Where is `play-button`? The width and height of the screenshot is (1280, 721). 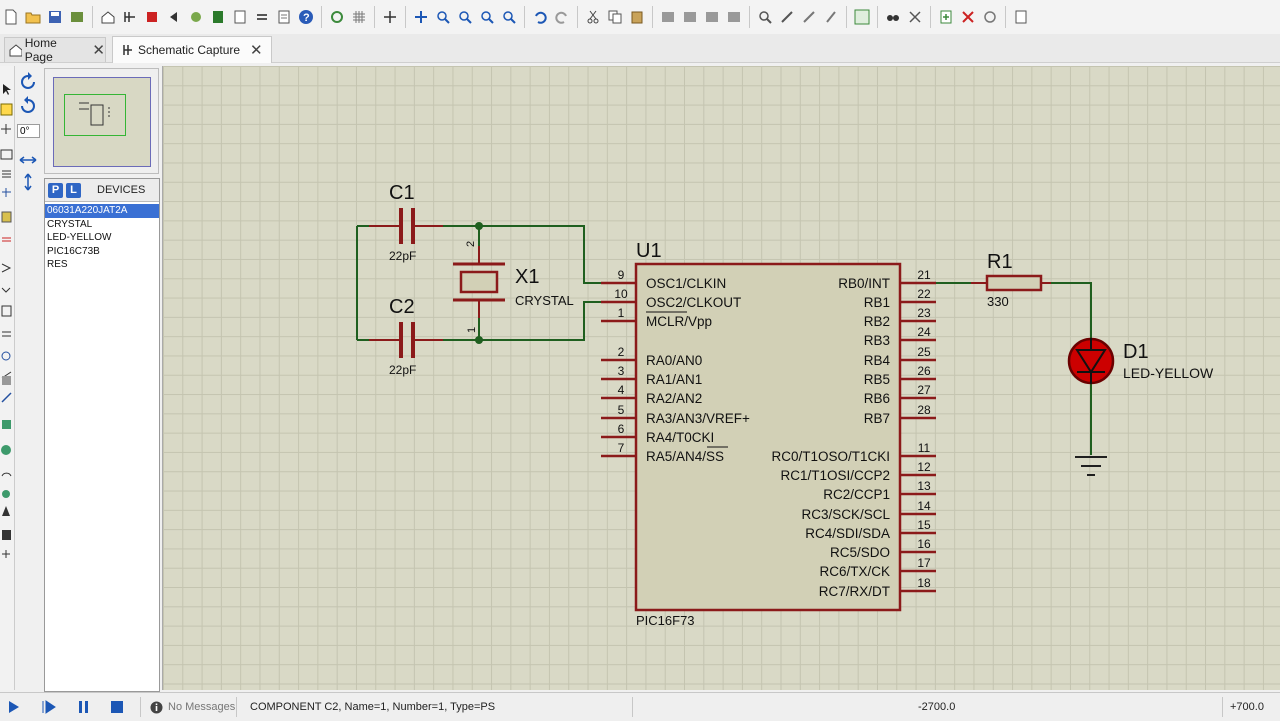
play-button is located at coordinates (14, 707).